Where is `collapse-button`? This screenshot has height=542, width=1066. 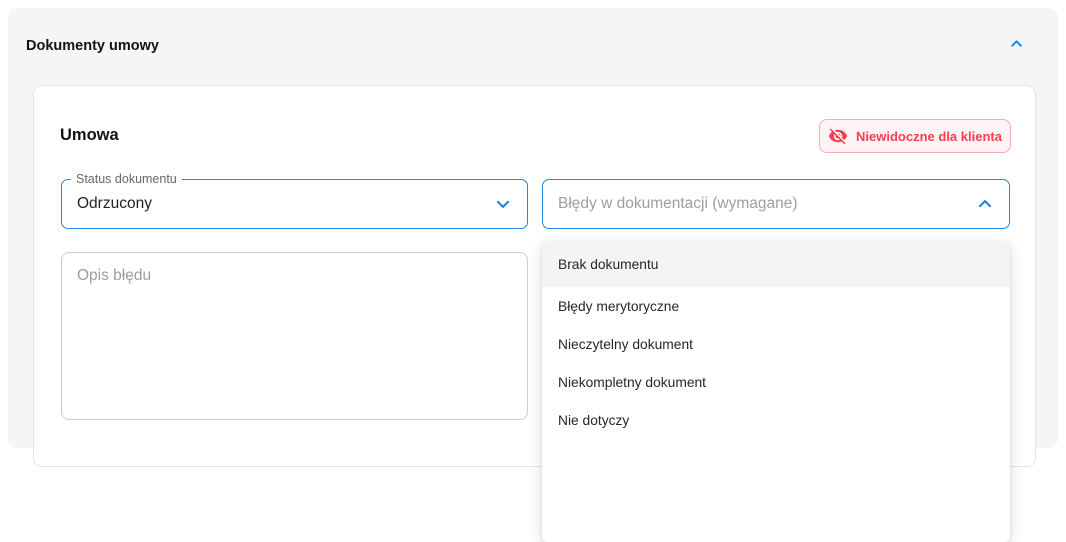 collapse-button is located at coordinates (1016, 46).